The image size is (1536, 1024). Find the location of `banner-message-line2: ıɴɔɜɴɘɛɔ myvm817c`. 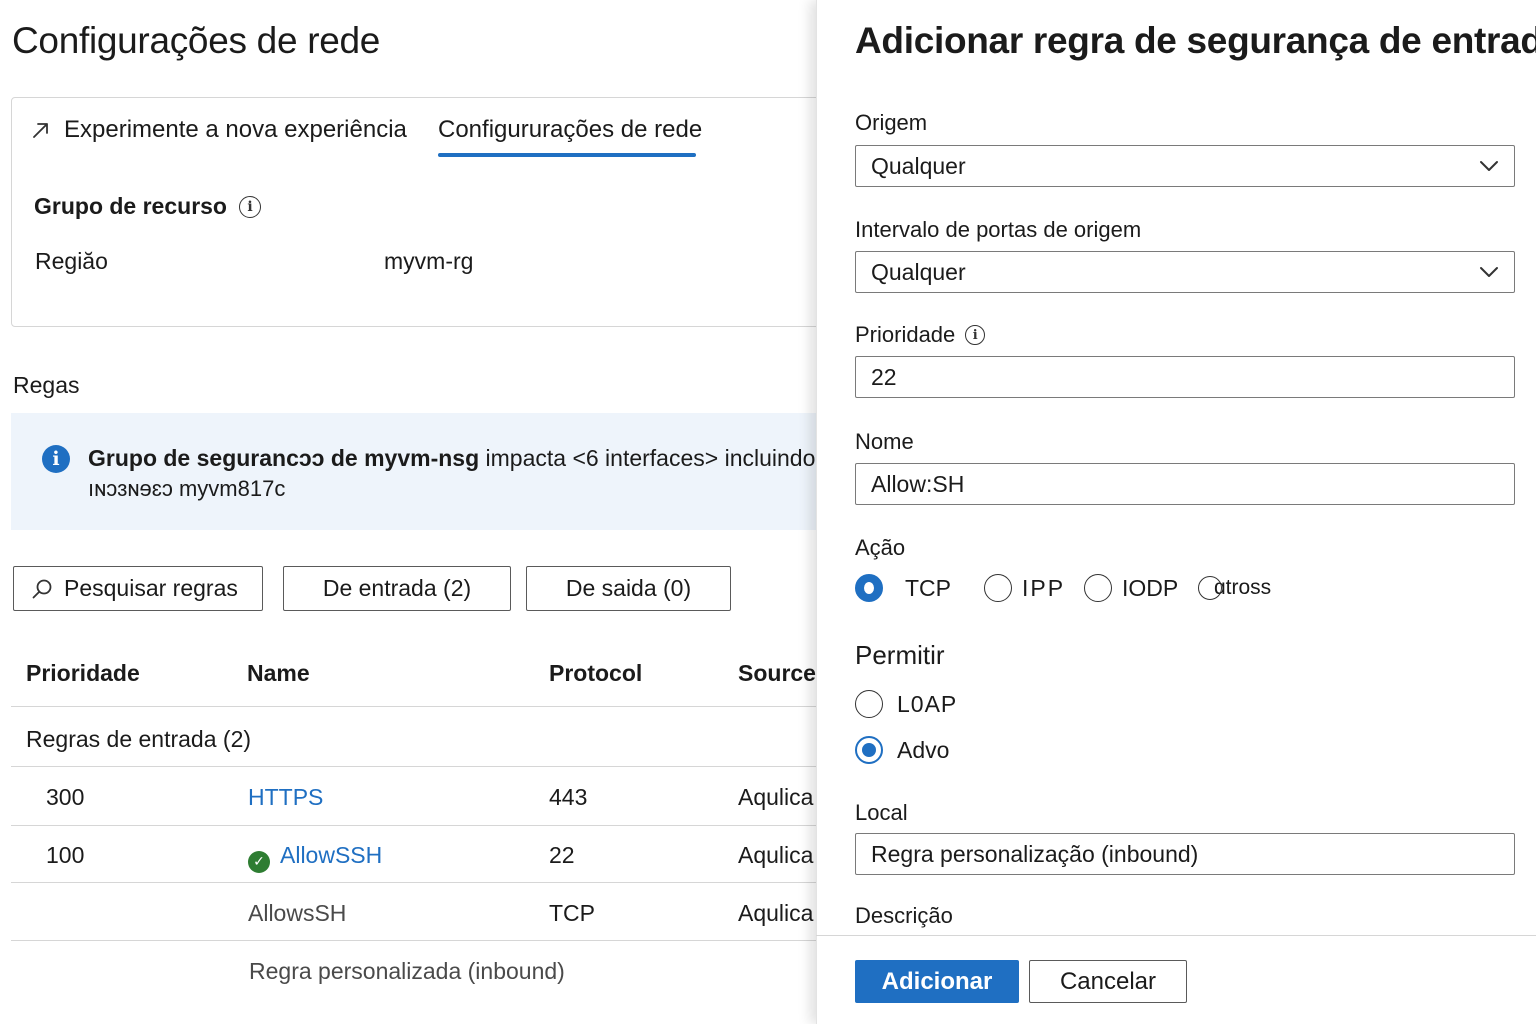

banner-message-line2: ıɴɔɜɴɘɛɔ myvm817c is located at coordinates (187, 488).